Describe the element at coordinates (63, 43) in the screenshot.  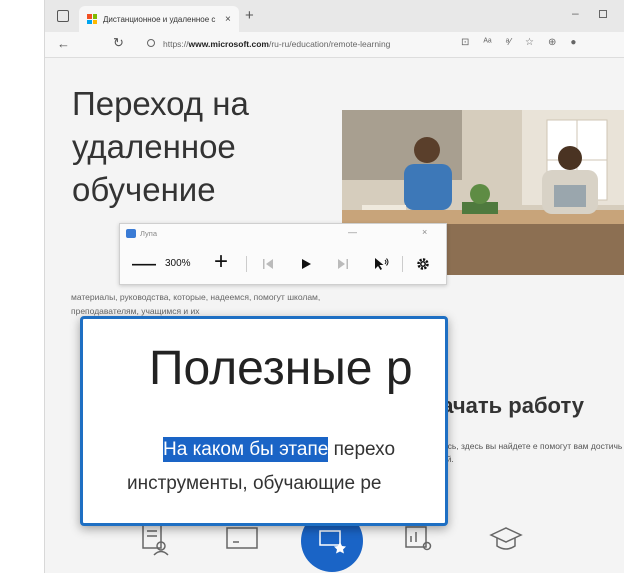
I see `back-arrow-icon: ←` at that location.